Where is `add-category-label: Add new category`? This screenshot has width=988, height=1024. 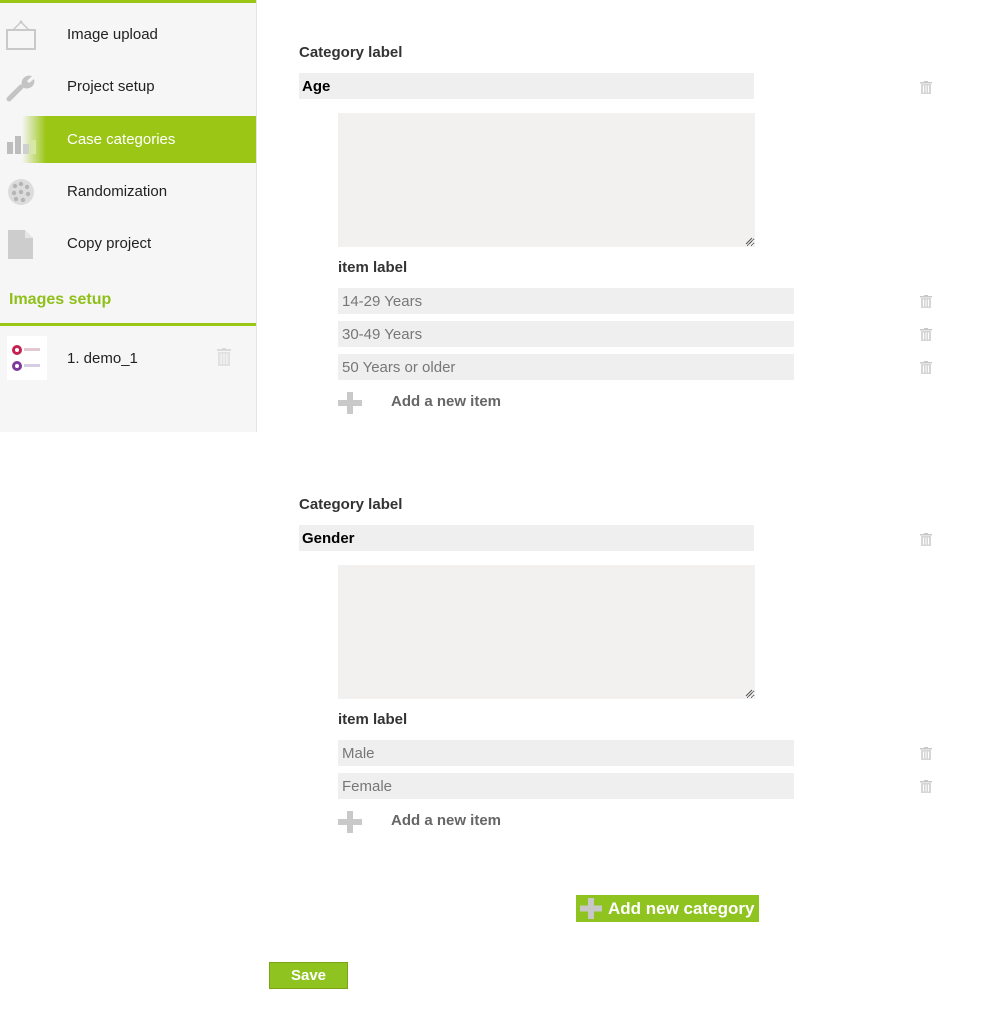 add-category-label: Add new category is located at coordinates (681, 908).